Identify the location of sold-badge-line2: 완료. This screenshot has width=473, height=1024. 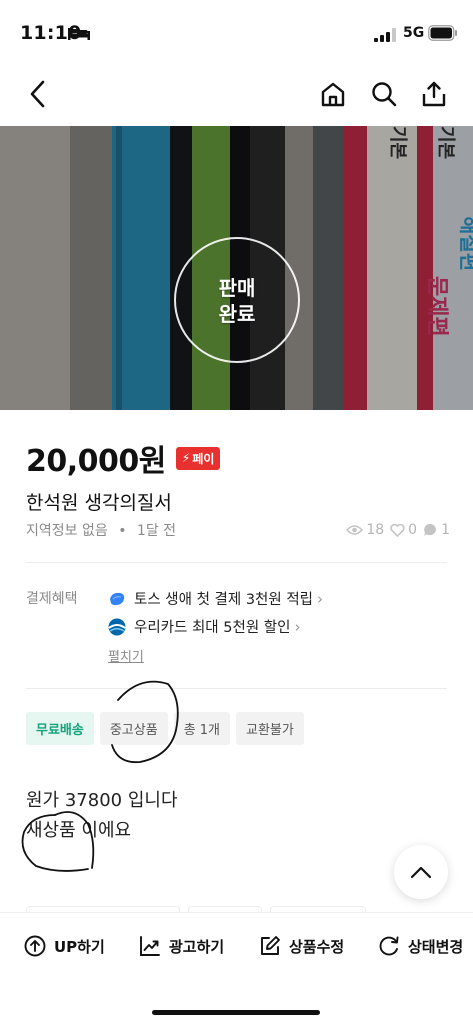
(237, 314).